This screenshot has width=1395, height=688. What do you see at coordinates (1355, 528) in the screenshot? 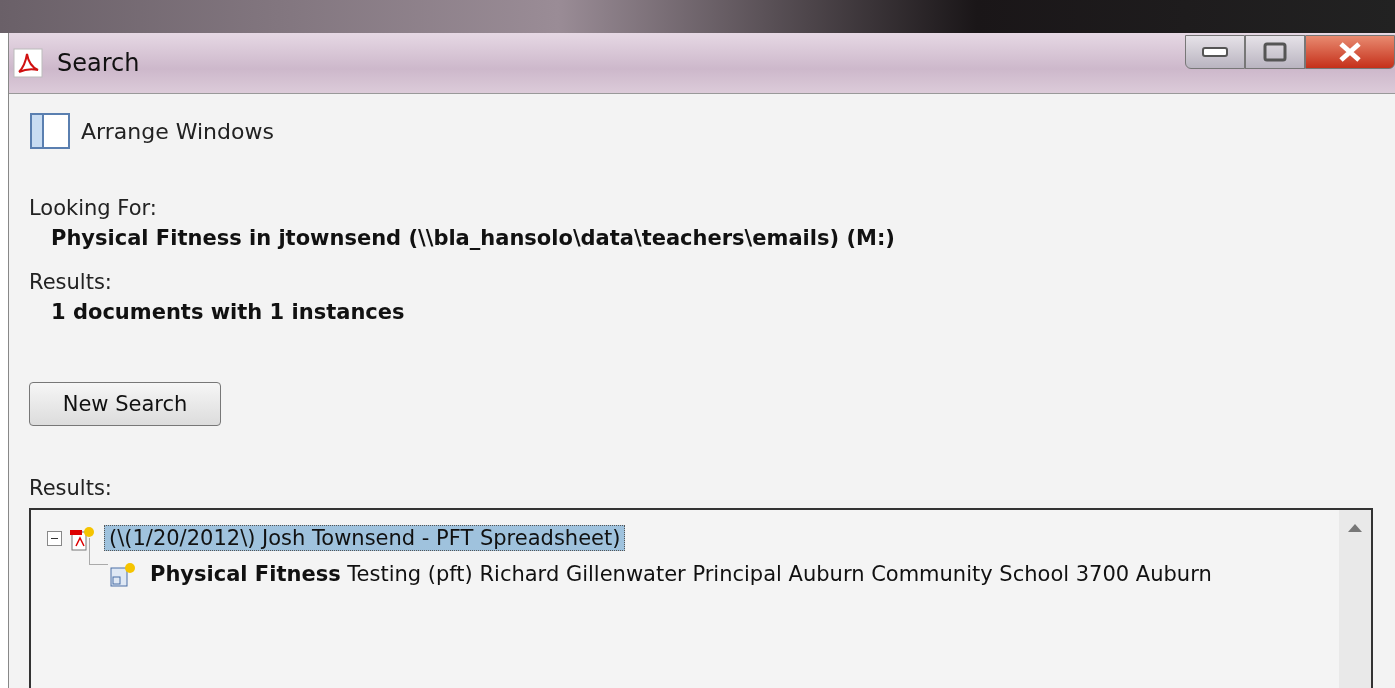
I see `scroll-up-icon` at bounding box center [1355, 528].